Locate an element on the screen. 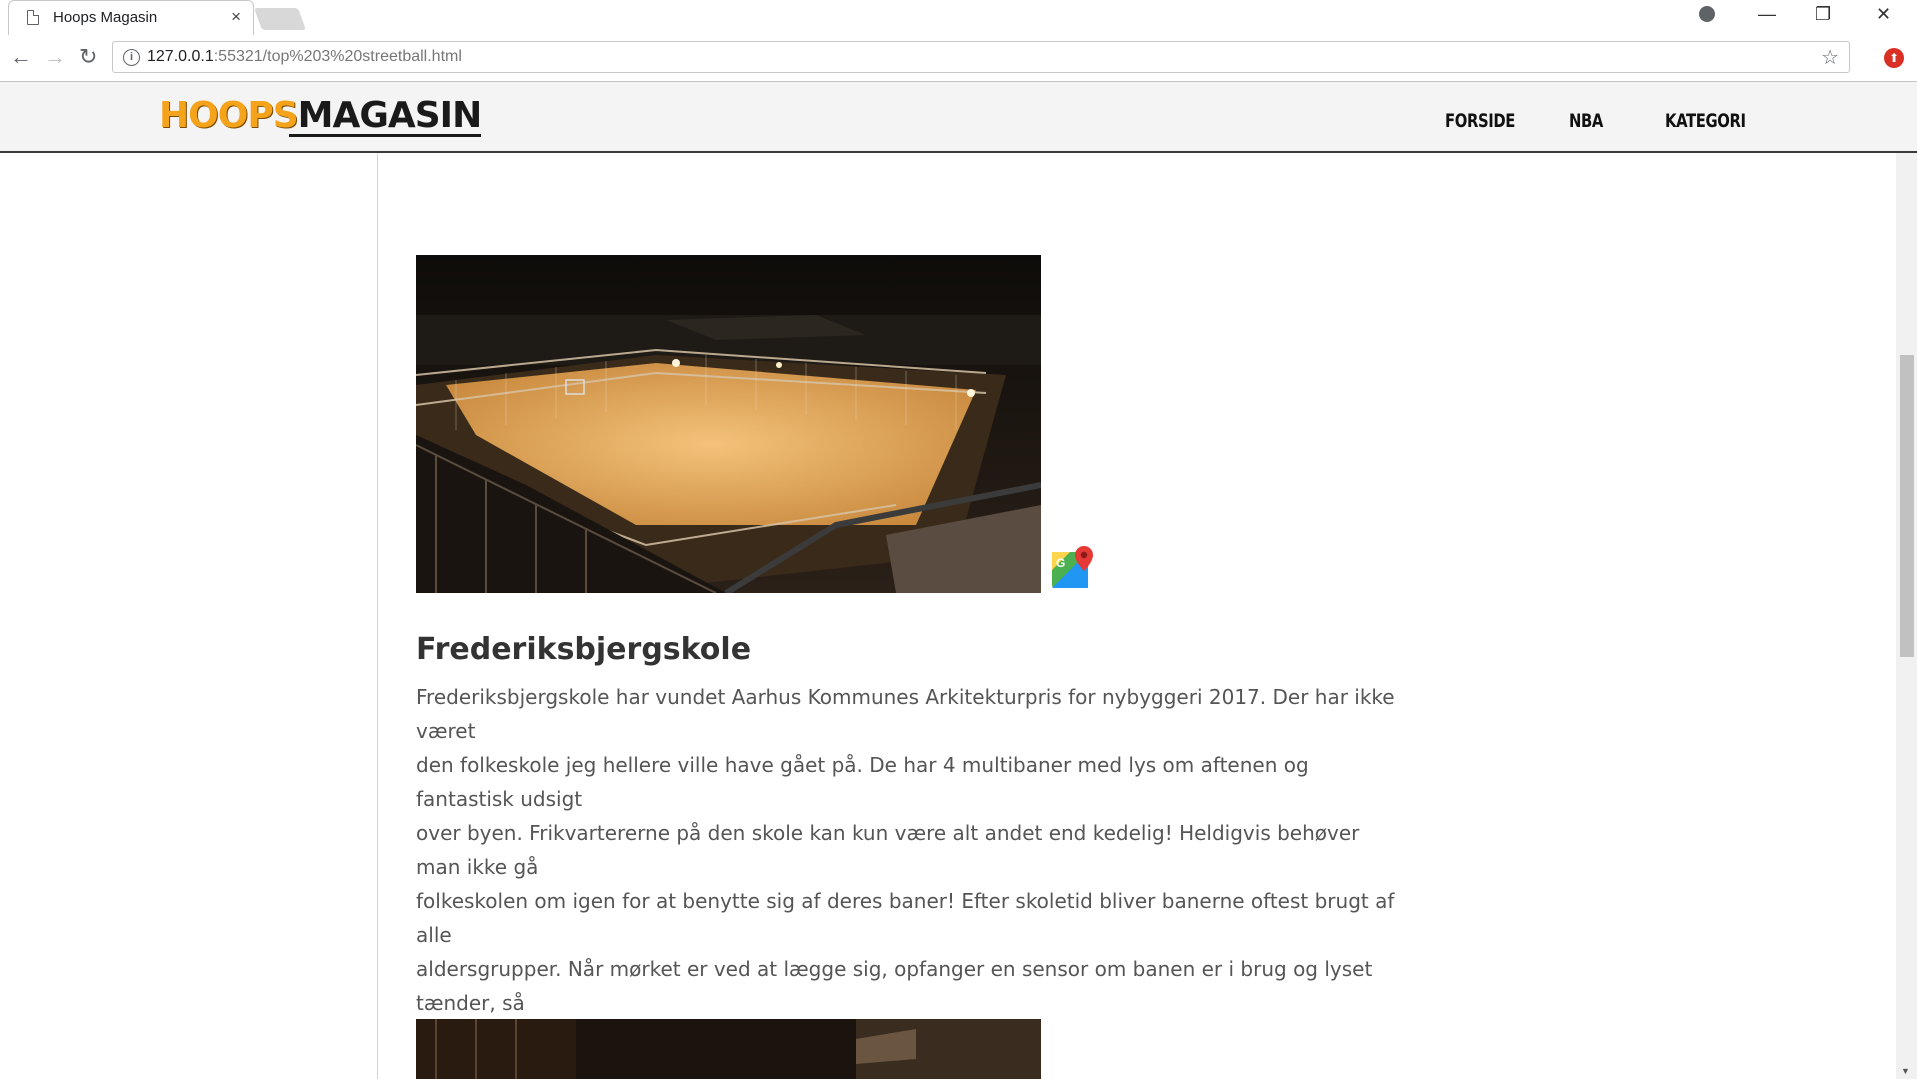 The image size is (1917, 1079). court-photo is located at coordinates (728, 424).